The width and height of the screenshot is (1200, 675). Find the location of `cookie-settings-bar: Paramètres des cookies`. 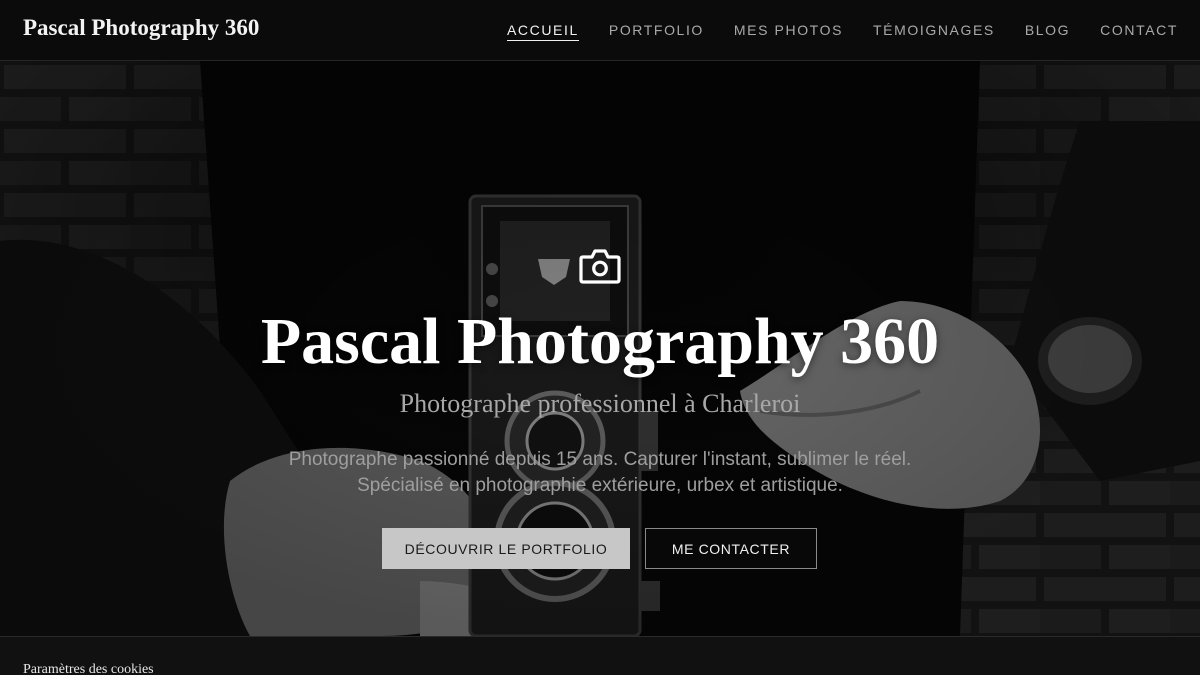

cookie-settings-bar: Paramètres des cookies is located at coordinates (600, 655).